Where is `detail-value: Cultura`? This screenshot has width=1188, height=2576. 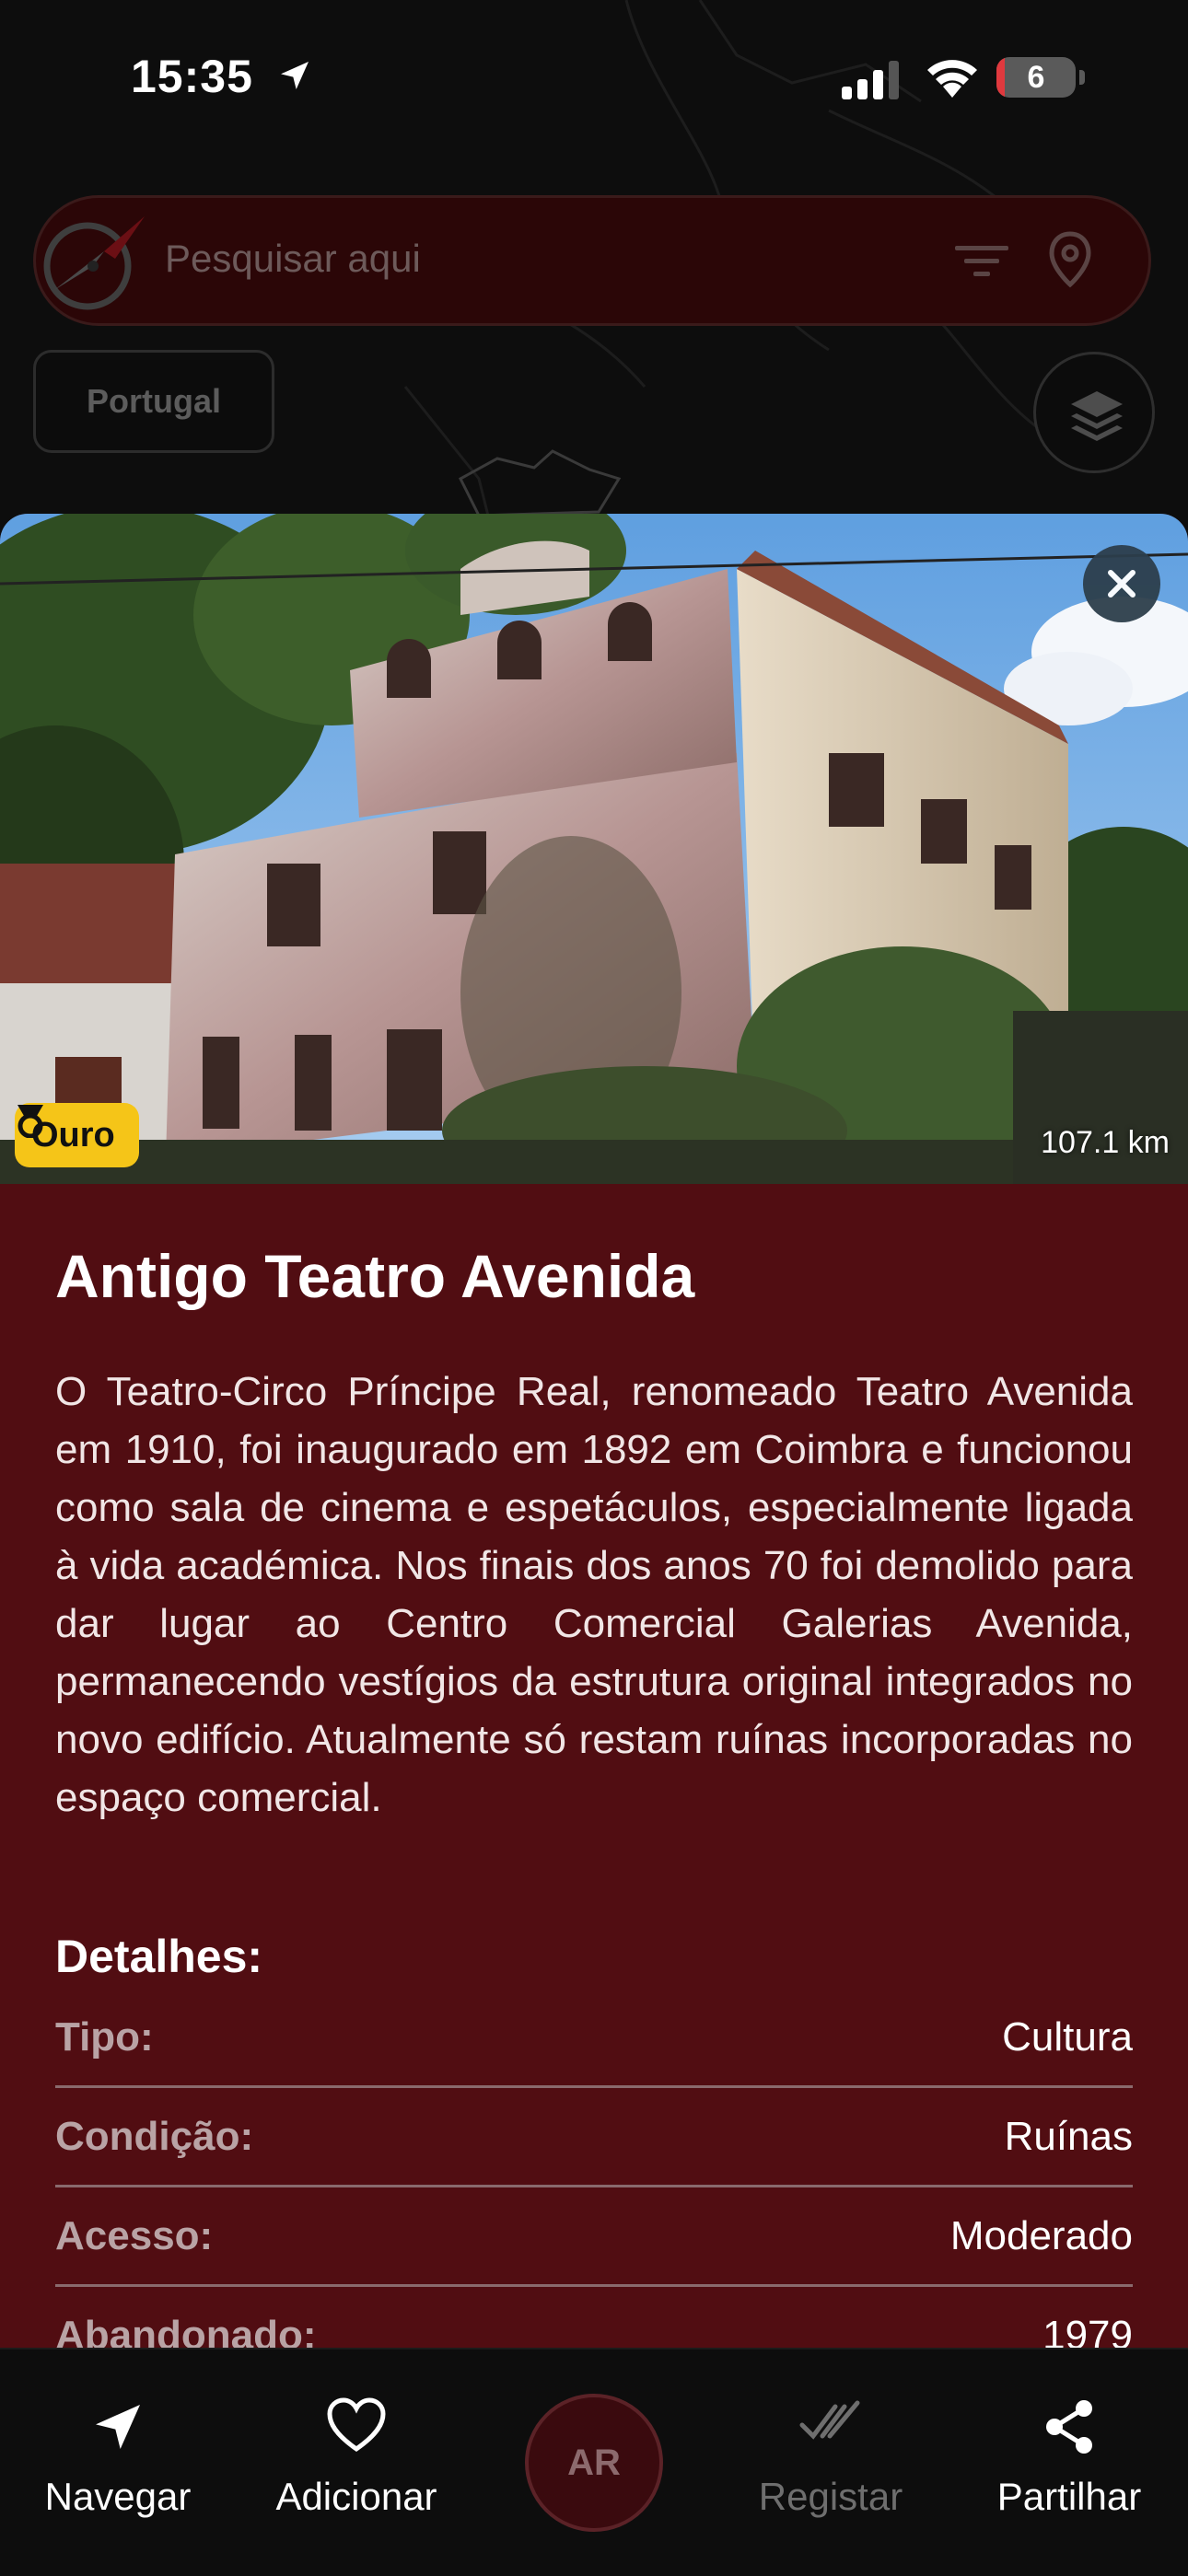 detail-value: Cultura is located at coordinates (1067, 2037).